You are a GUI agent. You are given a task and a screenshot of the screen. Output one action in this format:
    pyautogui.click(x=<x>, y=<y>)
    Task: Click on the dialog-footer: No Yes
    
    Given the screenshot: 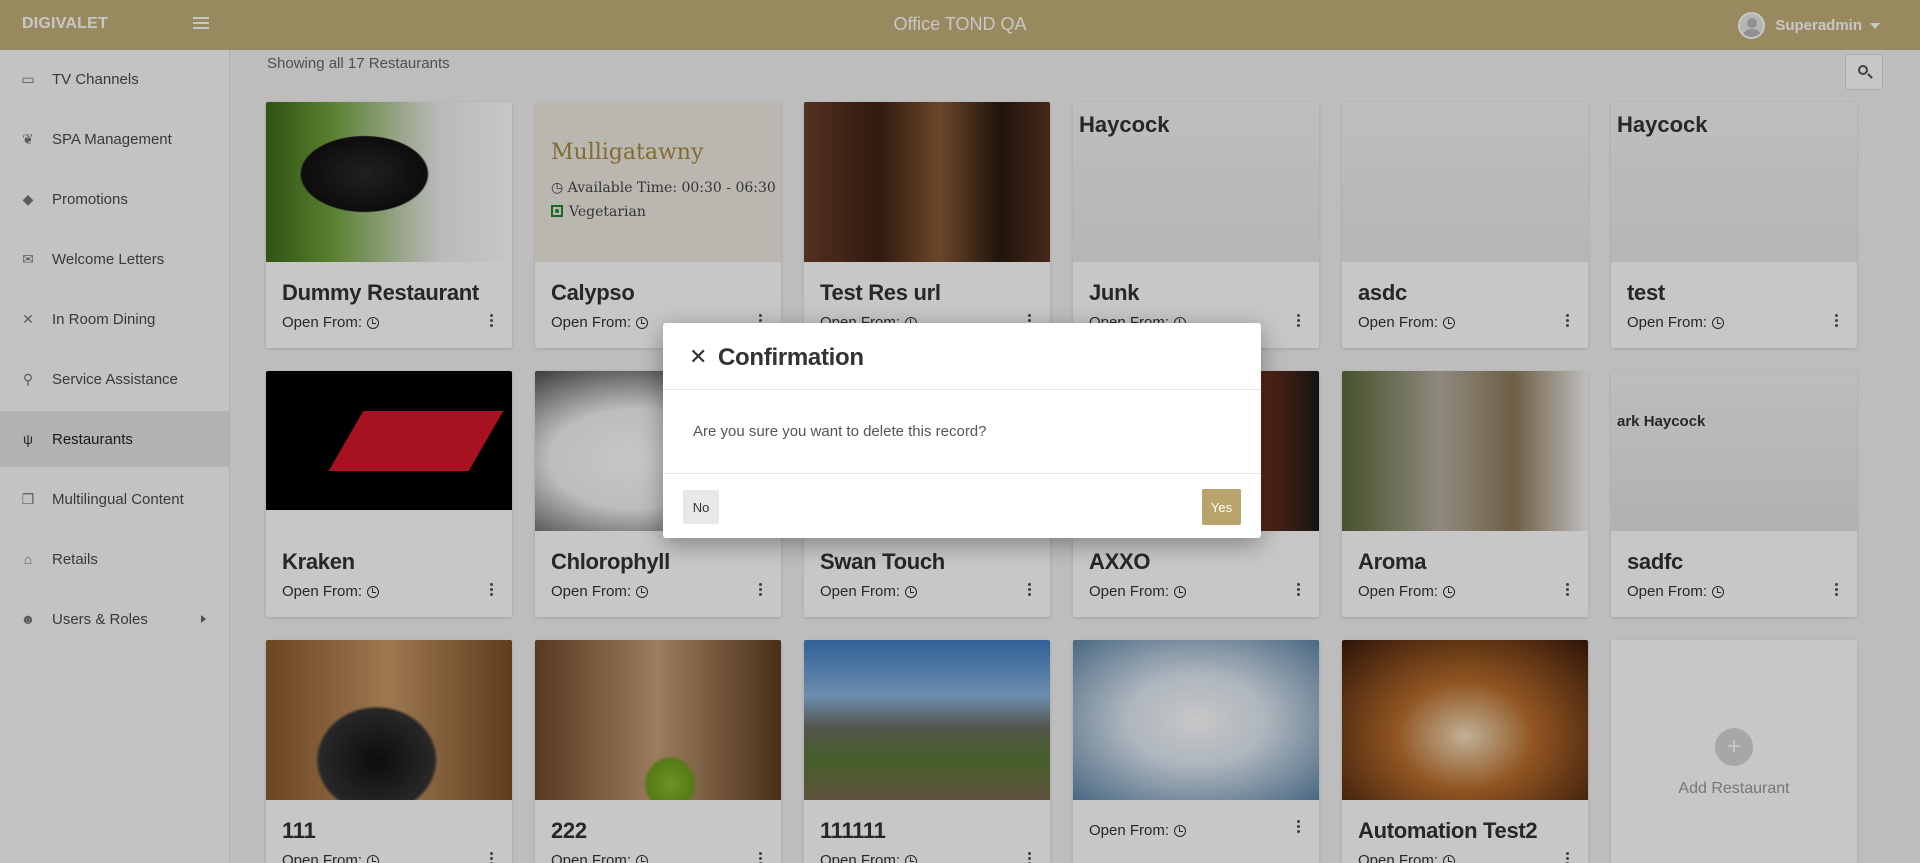 What is the action you would take?
    pyautogui.click(x=962, y=505)
    